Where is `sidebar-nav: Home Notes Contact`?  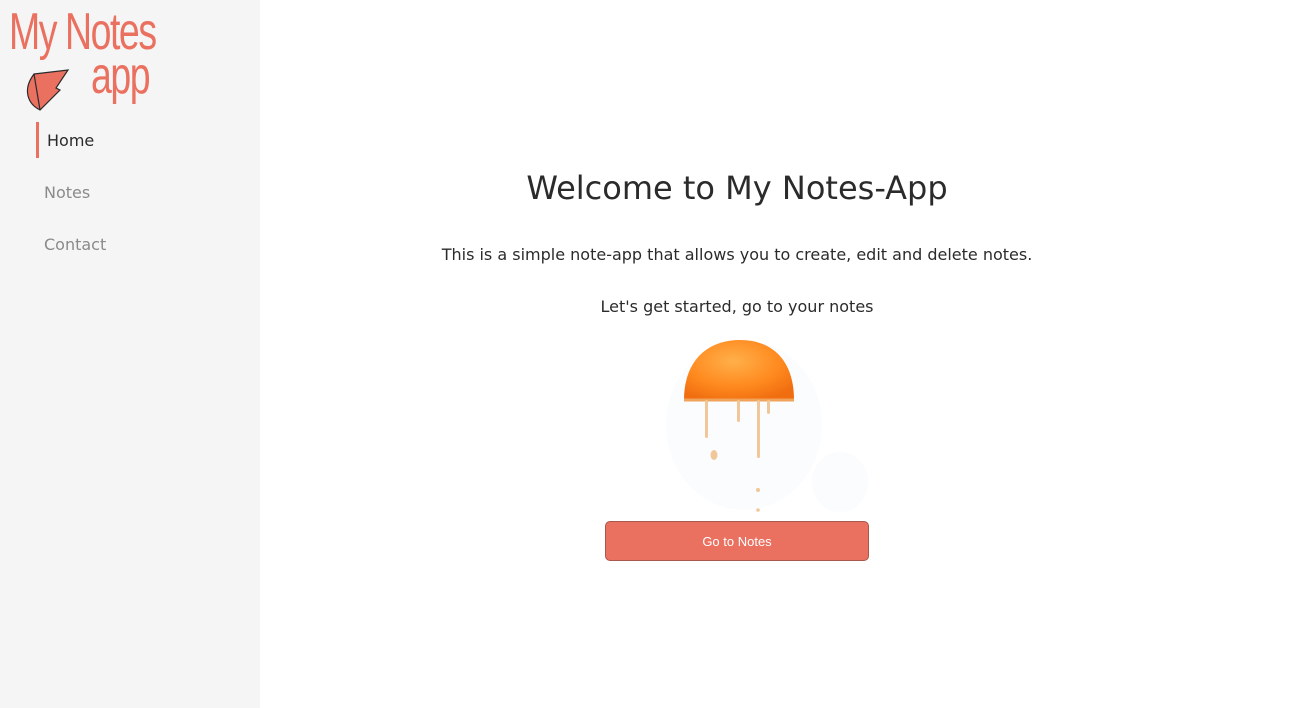
sidebar-nav: Home Notes Contact is located at coordinates (136, 200).